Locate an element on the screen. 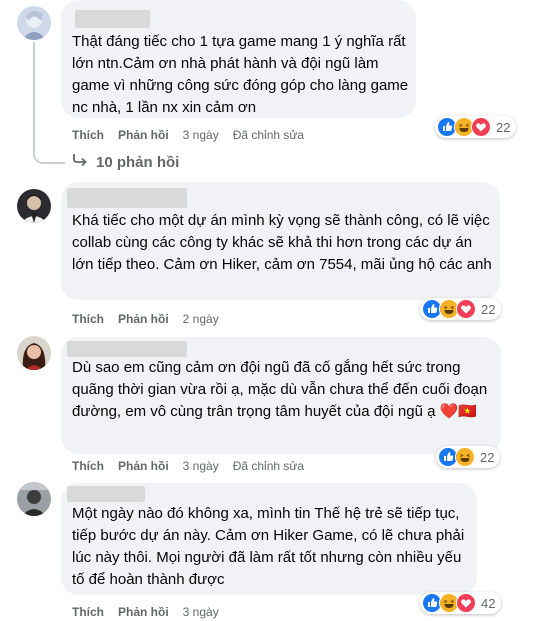 The width and height of the screenshot is (548, 621). thread-connector is located at coordinates (49, 103).